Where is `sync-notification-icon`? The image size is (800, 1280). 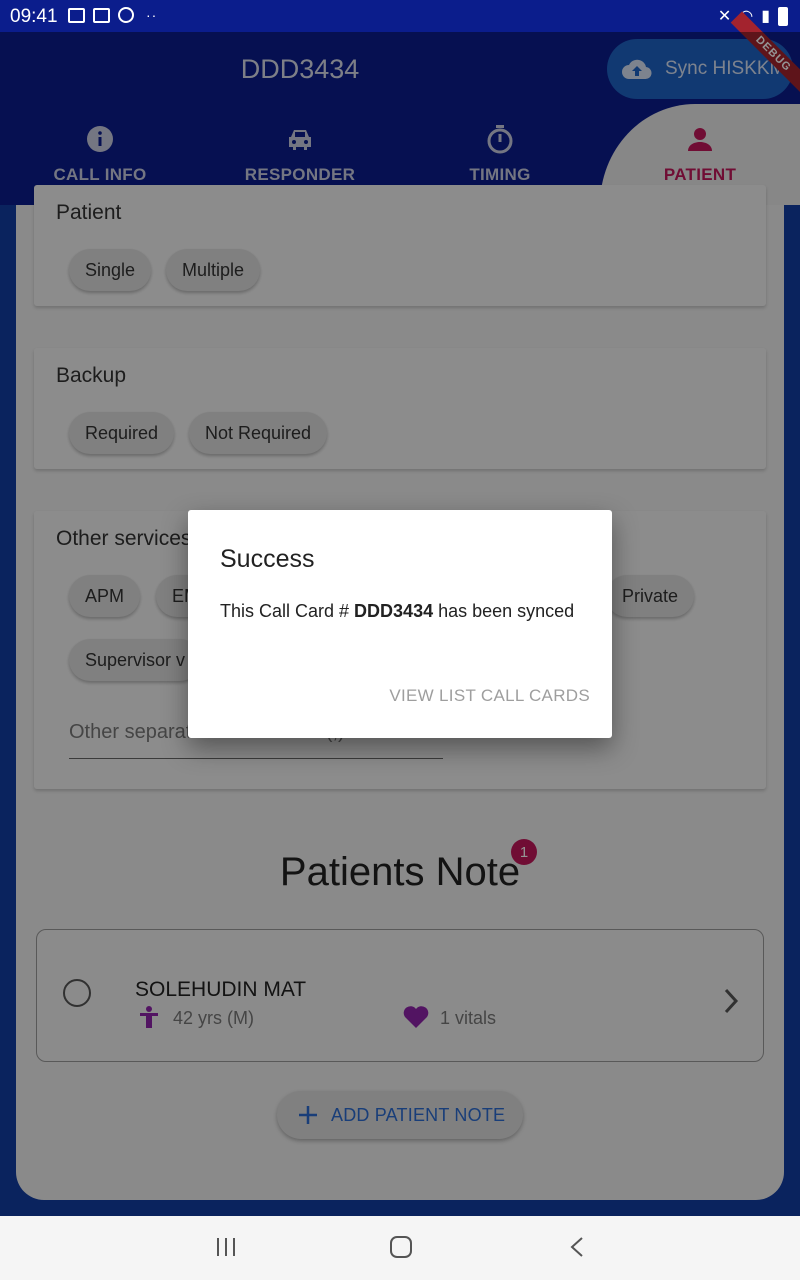
sync-notification-icon is located at coordinates (126, 15).